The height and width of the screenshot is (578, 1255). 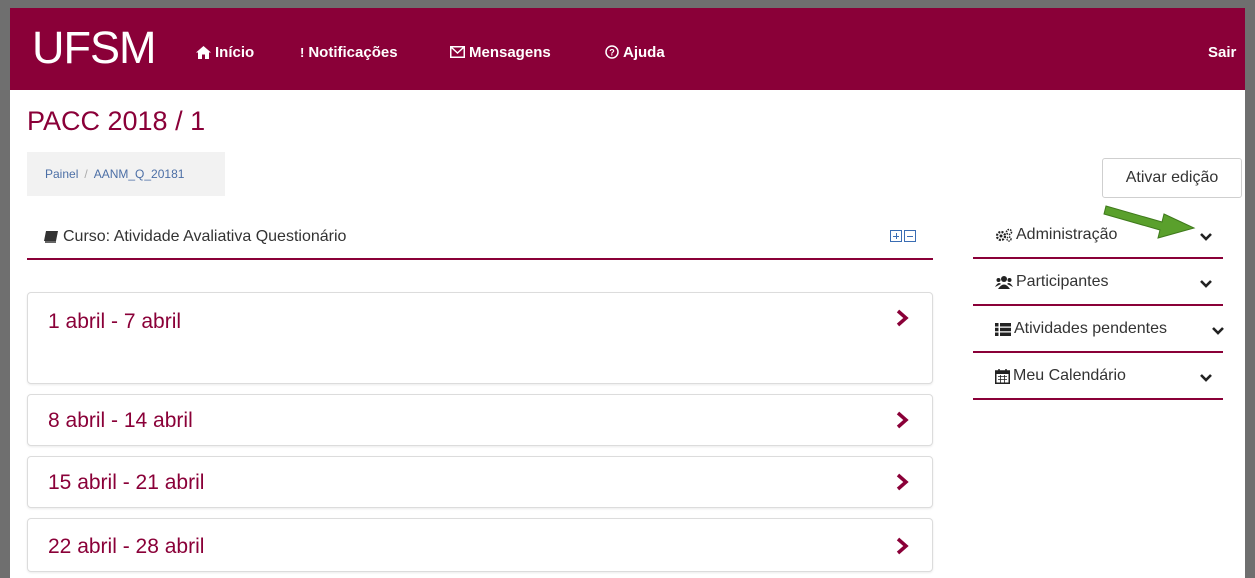 I want to click on calendar-icon, so click(x=1002, y=376).